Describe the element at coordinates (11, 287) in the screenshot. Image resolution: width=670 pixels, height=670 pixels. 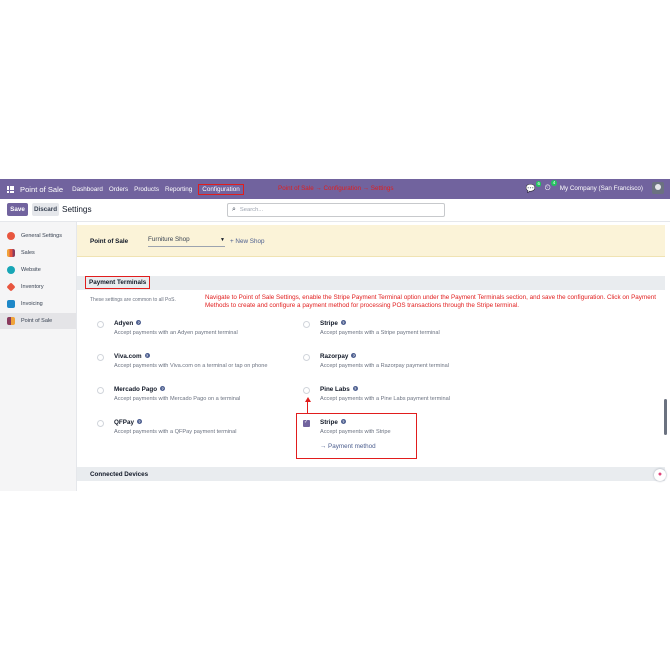
I see `inventory-box-icon` at that location.